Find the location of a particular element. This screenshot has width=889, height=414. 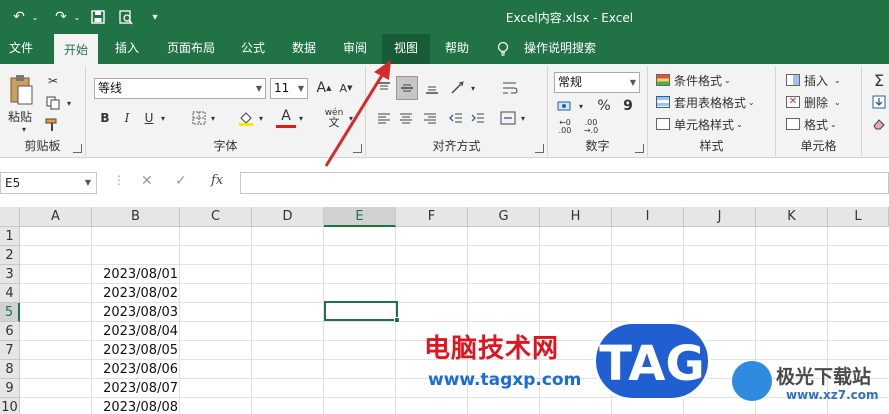

watermark-brand: 电脑技术网 is located at coordinates (492, 349).